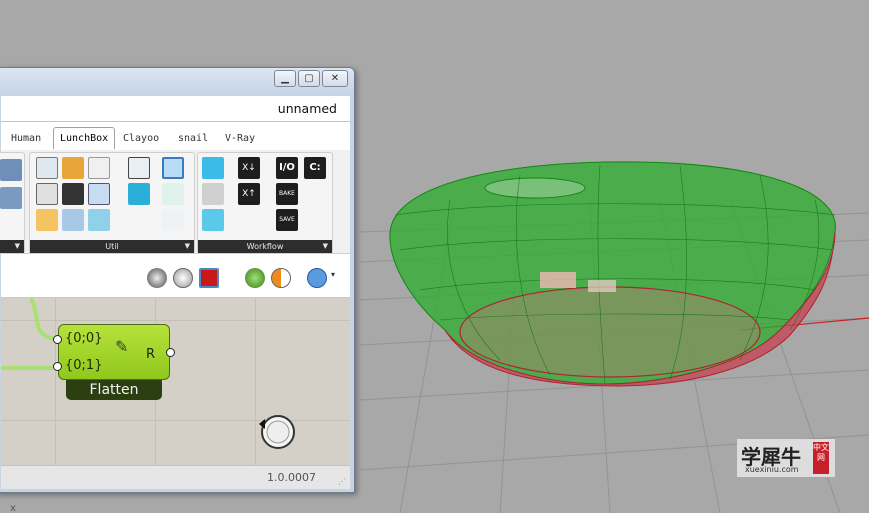  What do you see at coordinates (83, 338) in the screenshot?
I see `input-param-1: {0;0}` at bounding box center [83, 338].